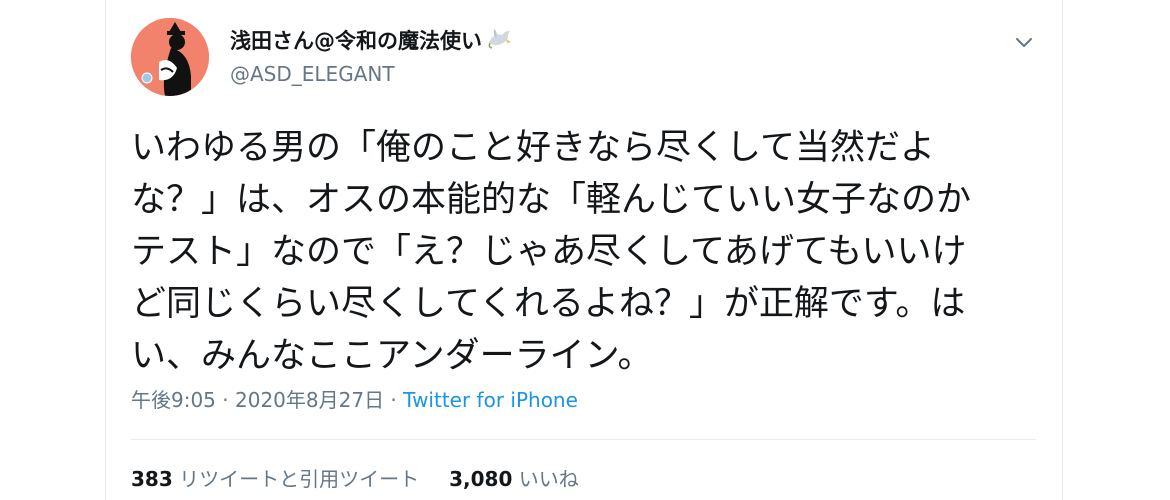 This screenshot has height=500, width=1170. I want to click on retweets-label: リツイートと引用ツイート, so click(299, 479).